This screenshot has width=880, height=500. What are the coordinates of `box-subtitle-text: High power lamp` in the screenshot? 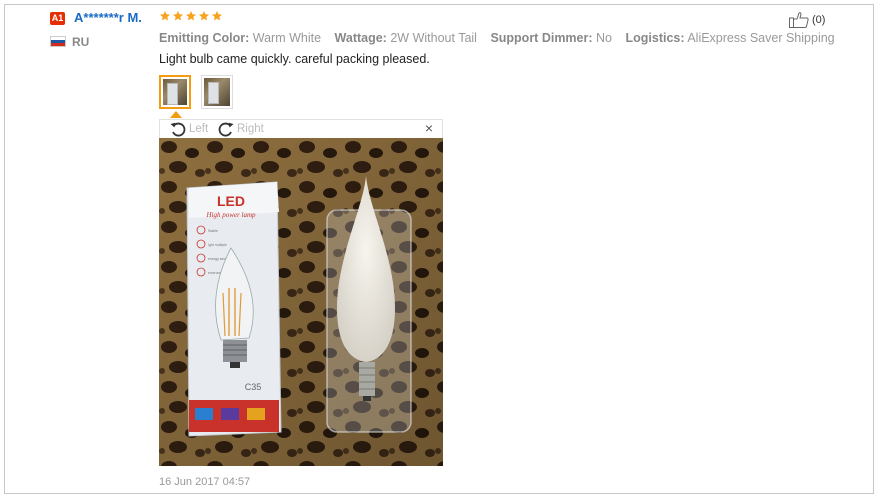 It's located at (231, 215).